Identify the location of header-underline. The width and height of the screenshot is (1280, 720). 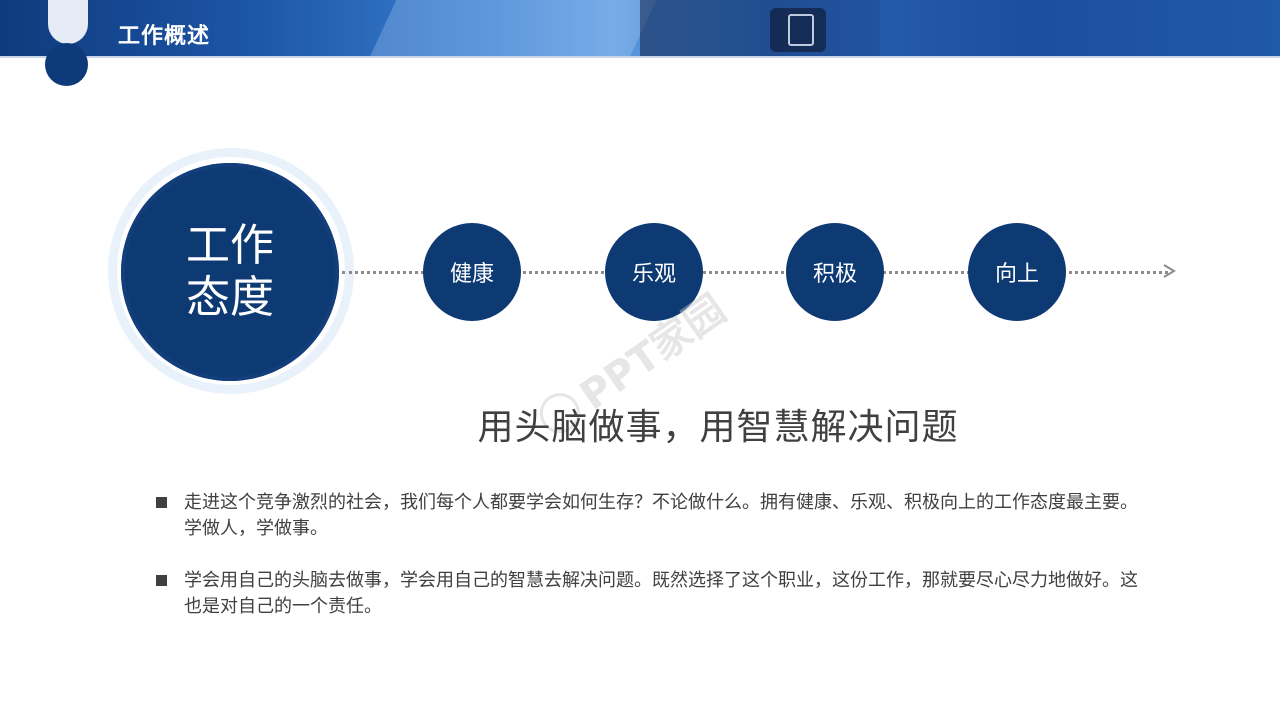
(640, 57).